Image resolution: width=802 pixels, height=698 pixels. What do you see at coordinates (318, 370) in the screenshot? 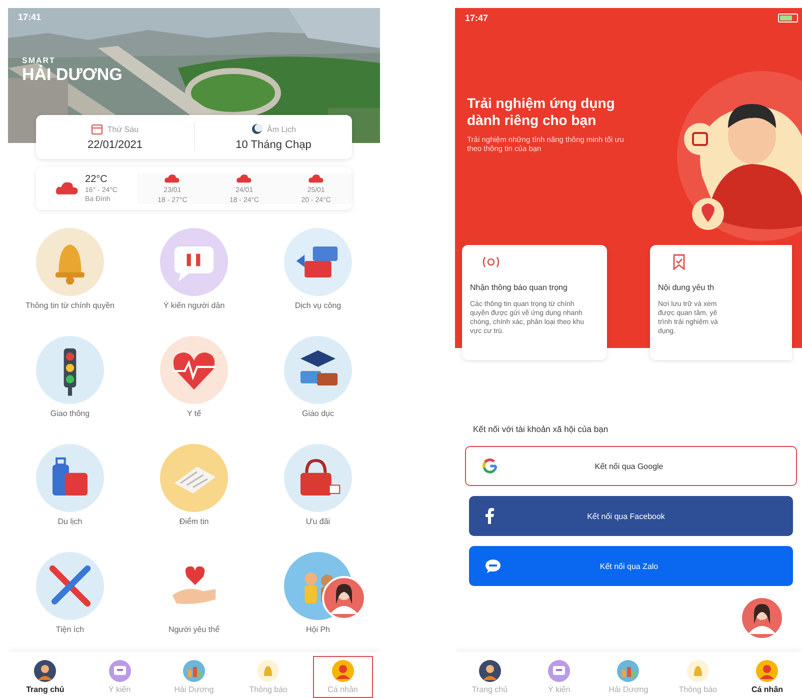
I see `graduation-cap-icon` at bounding box center [318, 370].